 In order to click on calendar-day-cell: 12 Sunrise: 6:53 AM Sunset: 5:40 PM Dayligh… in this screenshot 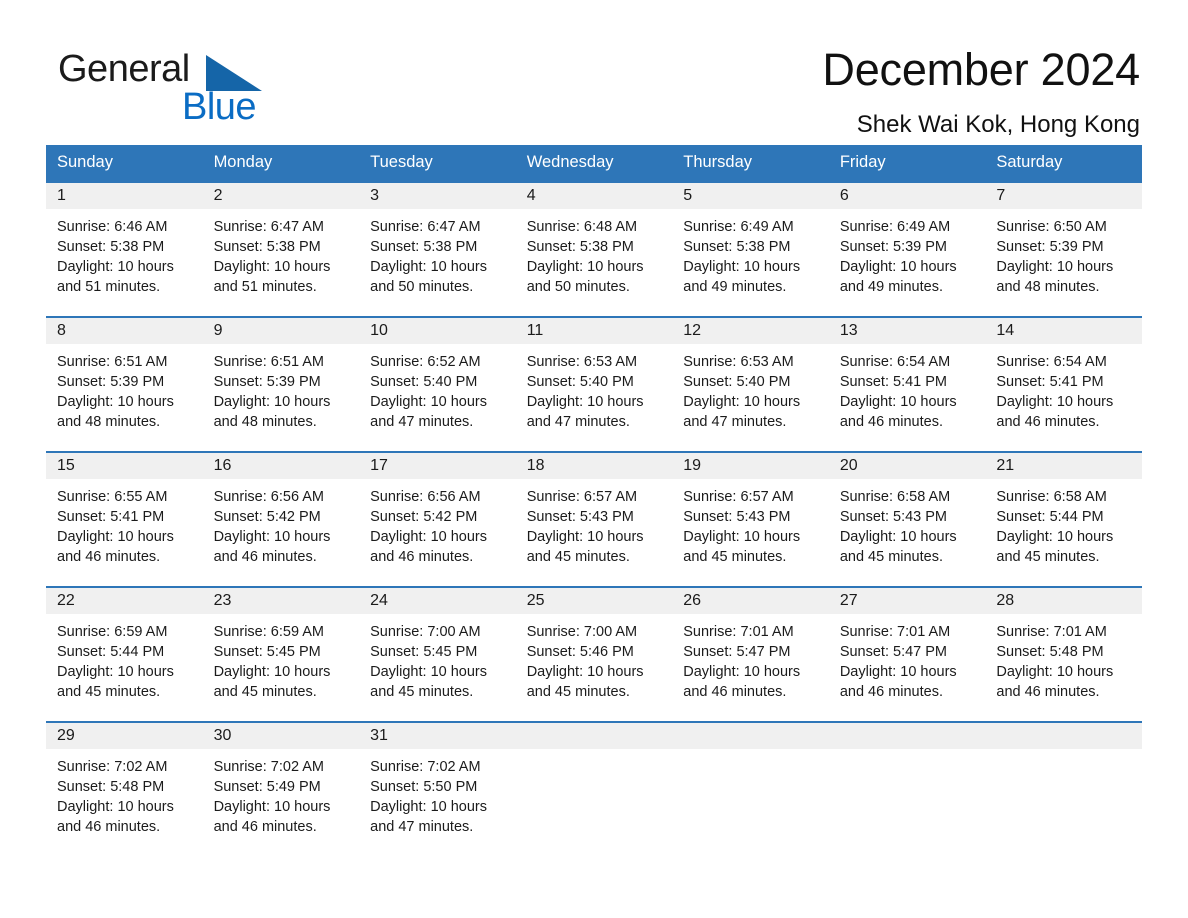, I will do `click(750, 384)`.